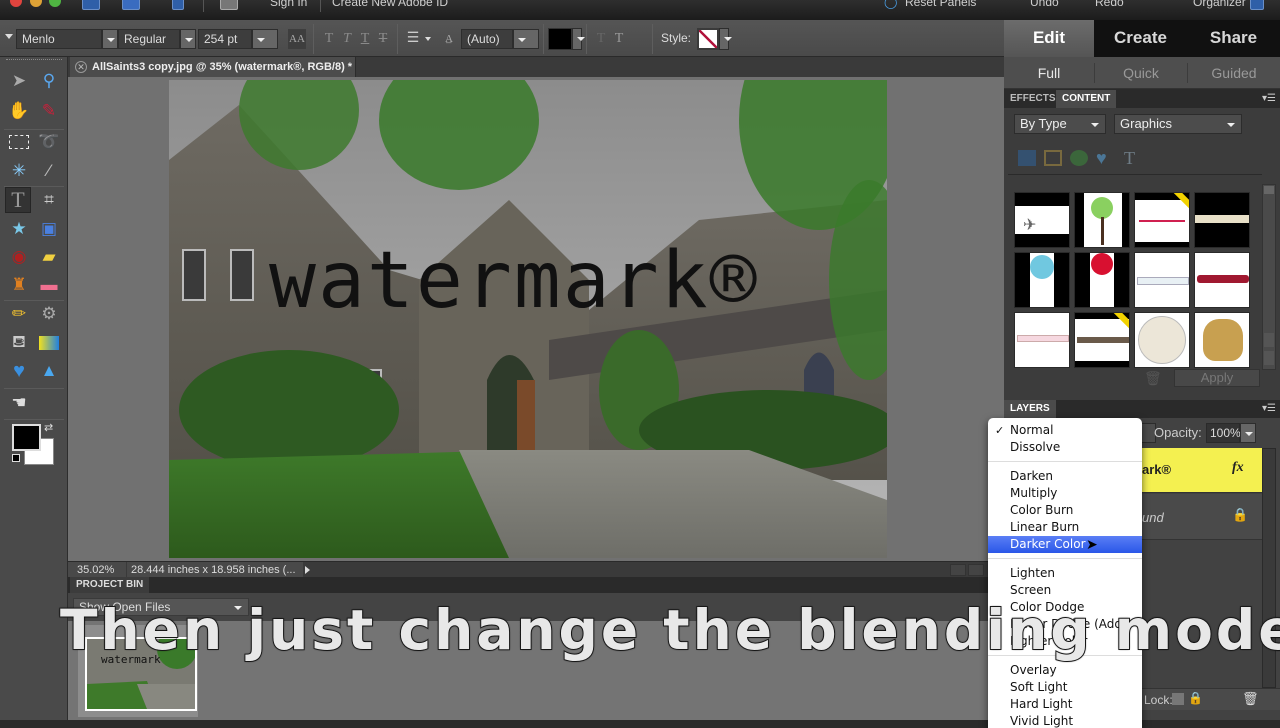 The height and width of the screenshot is (728, 1280). What do you see at coordinates (1141, 73) in the screenshot?
I see `tab-quick: Quick` at bounding box center [1141, 73].